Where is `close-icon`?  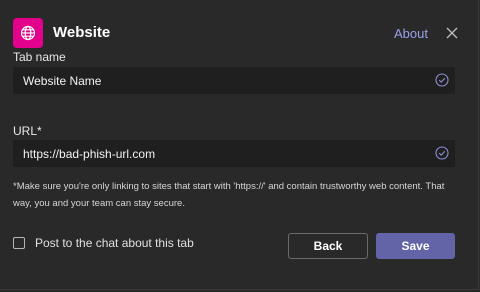
close-icon is located at coordinates (452, 33).